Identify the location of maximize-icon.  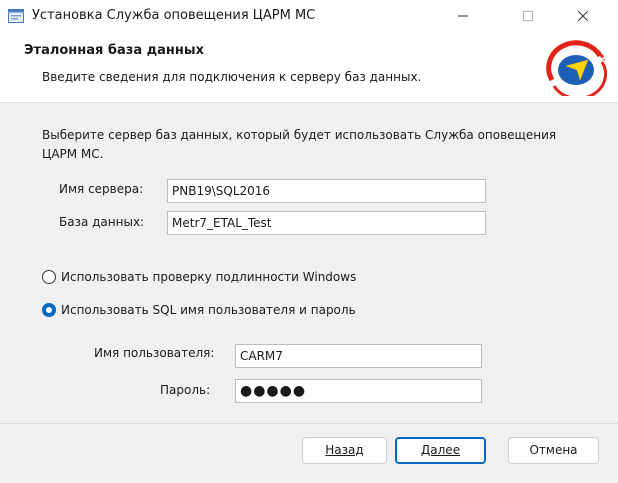
(528, 16).